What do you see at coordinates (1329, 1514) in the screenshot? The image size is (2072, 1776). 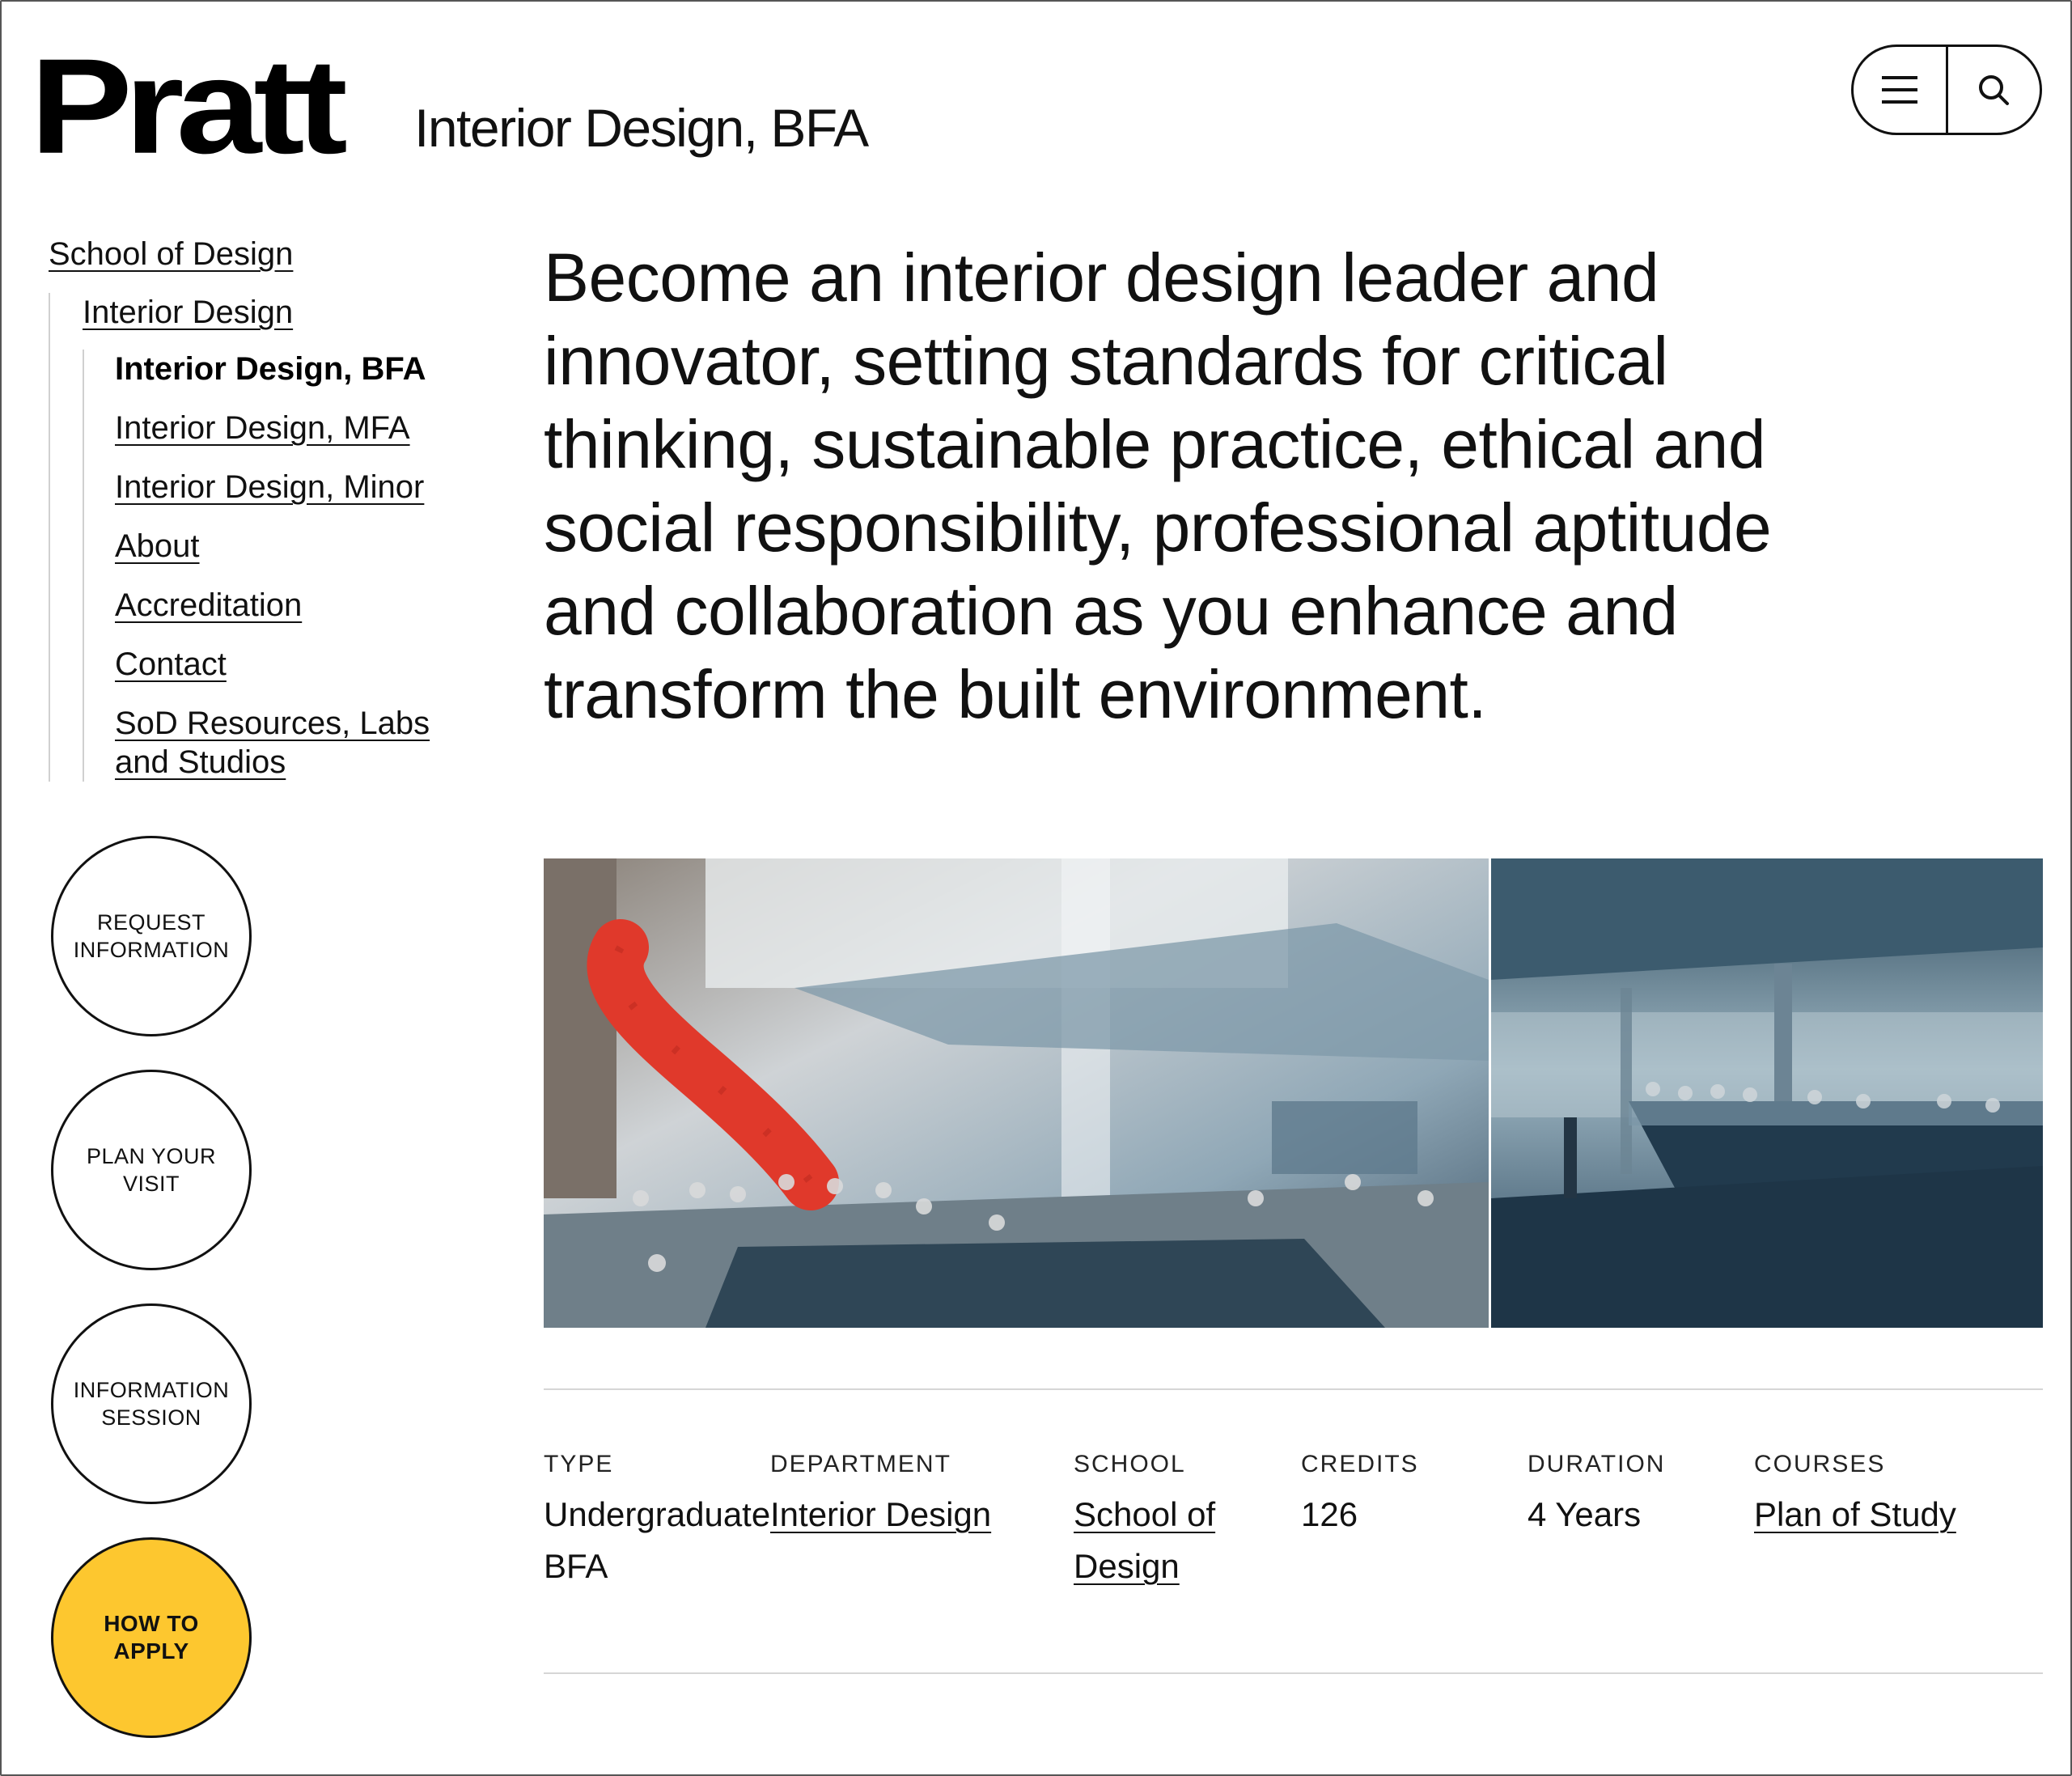 I see `meta-credits-value: 126` at bounding box center [1329, 1514].